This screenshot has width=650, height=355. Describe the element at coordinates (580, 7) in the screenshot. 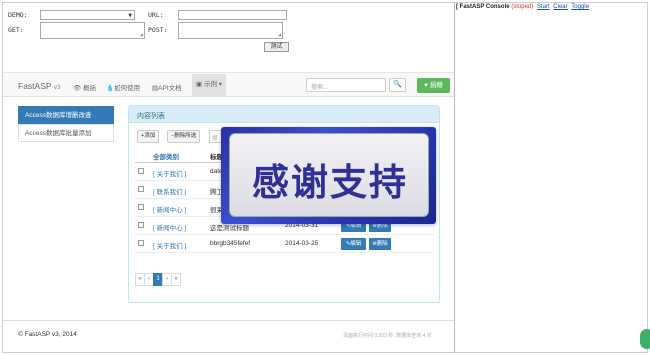

I see `console-toggle-link: Toggle` at that location.